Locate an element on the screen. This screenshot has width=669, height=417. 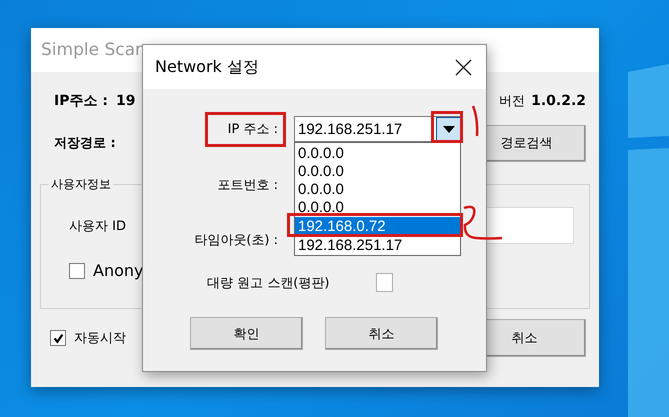
highlight-box is located at coordinates (447, 127).